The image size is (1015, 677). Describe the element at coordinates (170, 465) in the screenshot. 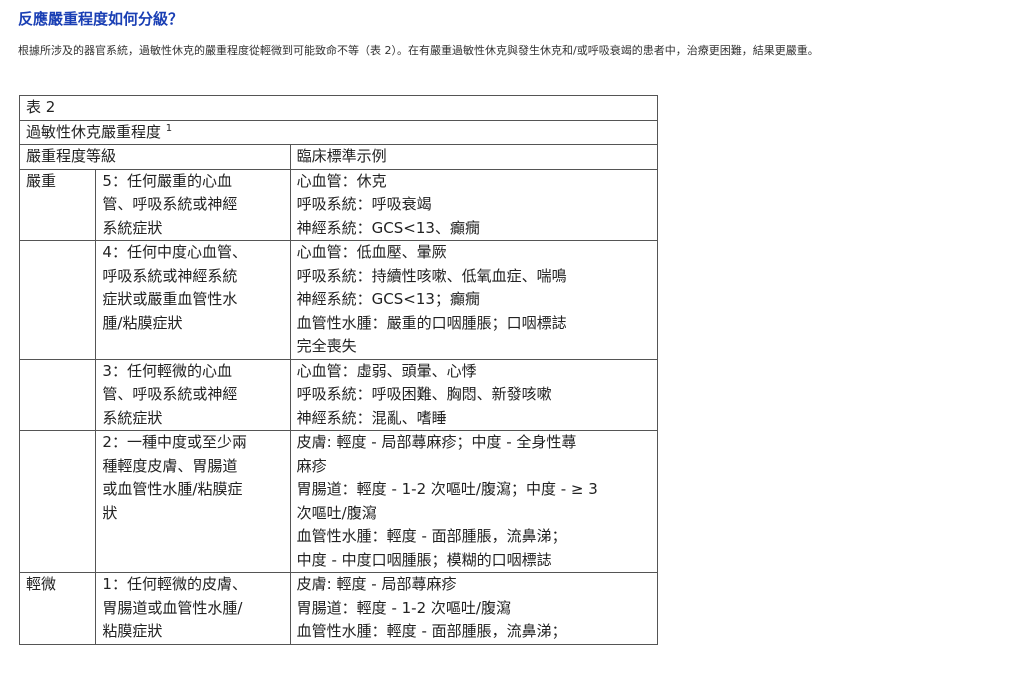

I see `grade-line: 種輕度皮膚、胃腸道` at that location.